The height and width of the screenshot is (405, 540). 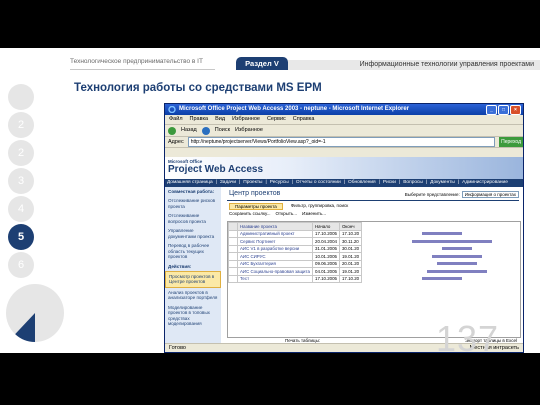 I want to click on topnav-documents: Документы, so click(x=442, y=183).